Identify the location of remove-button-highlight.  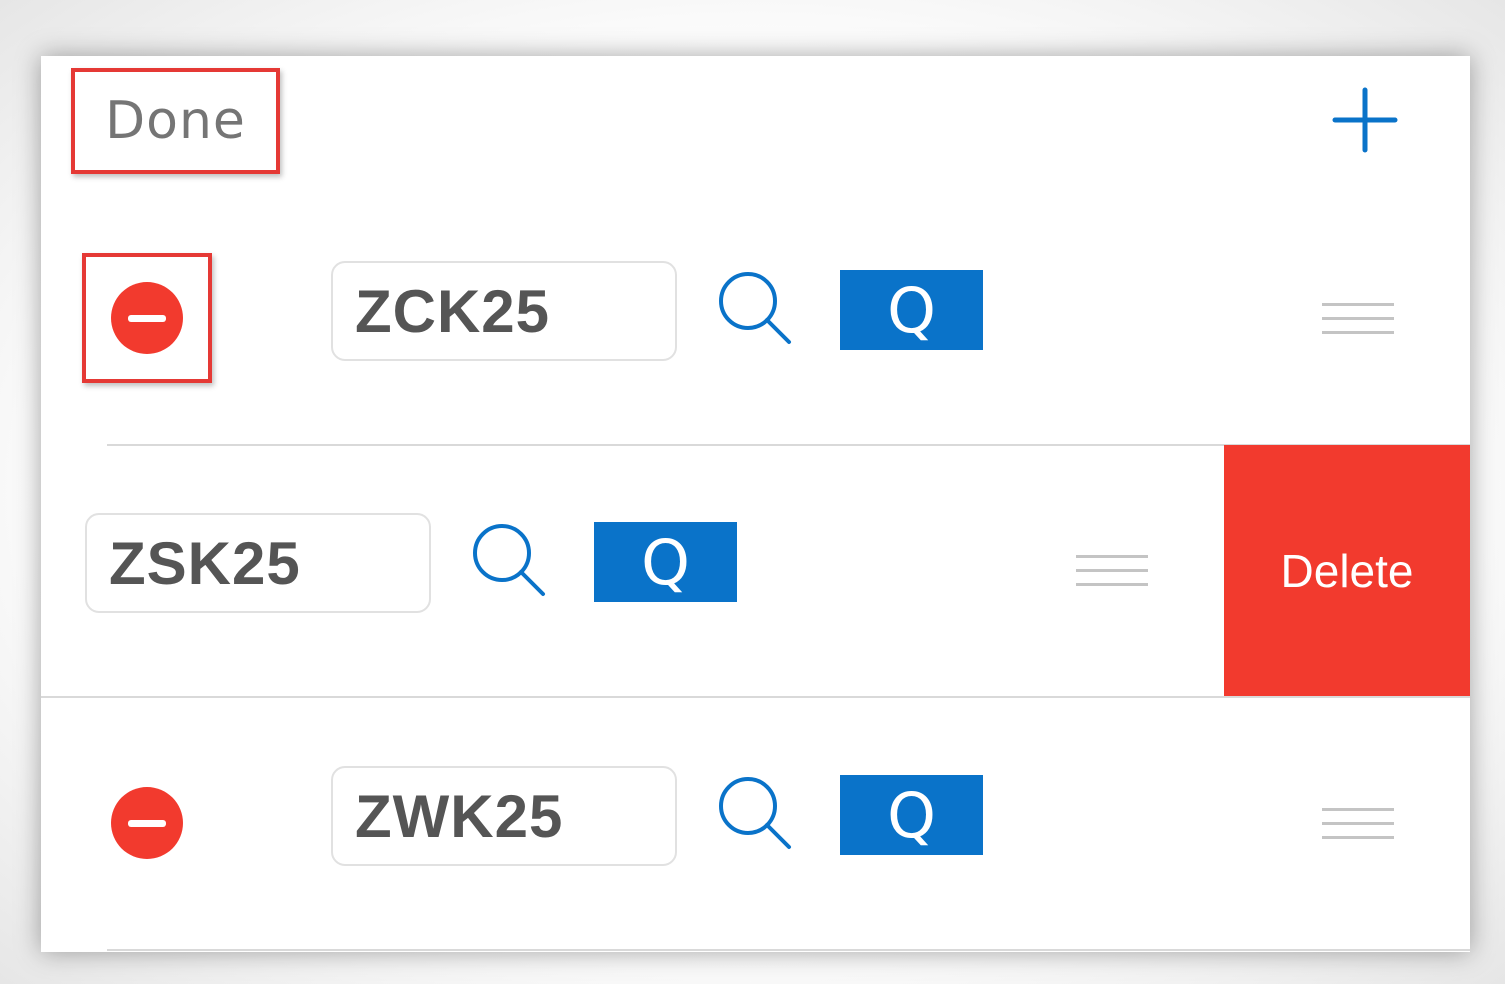
(147, 318).